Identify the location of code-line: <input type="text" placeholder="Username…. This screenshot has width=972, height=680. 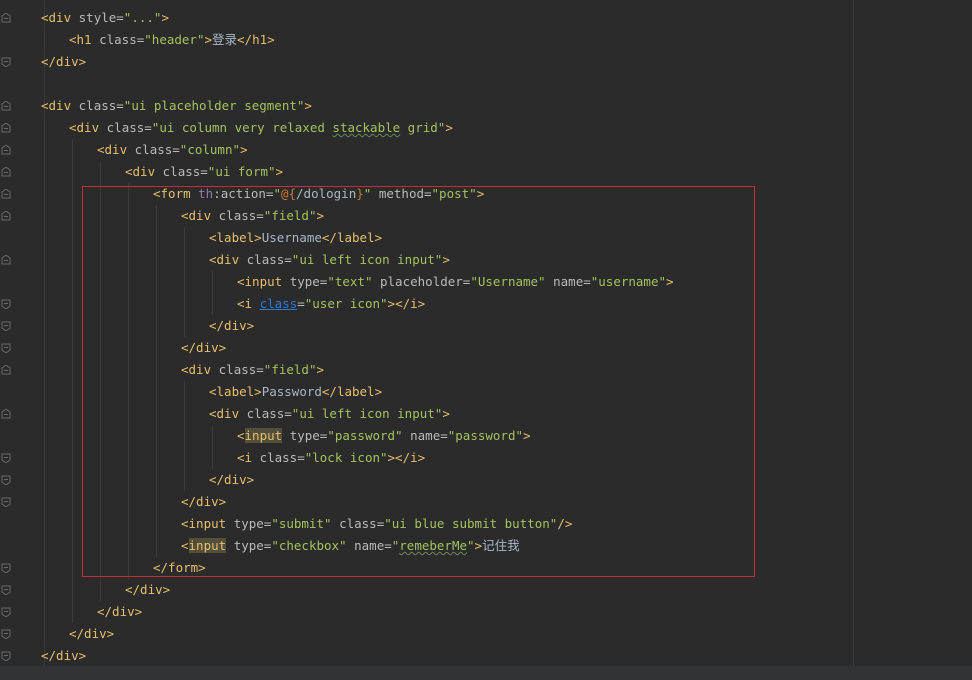
(455, 282).